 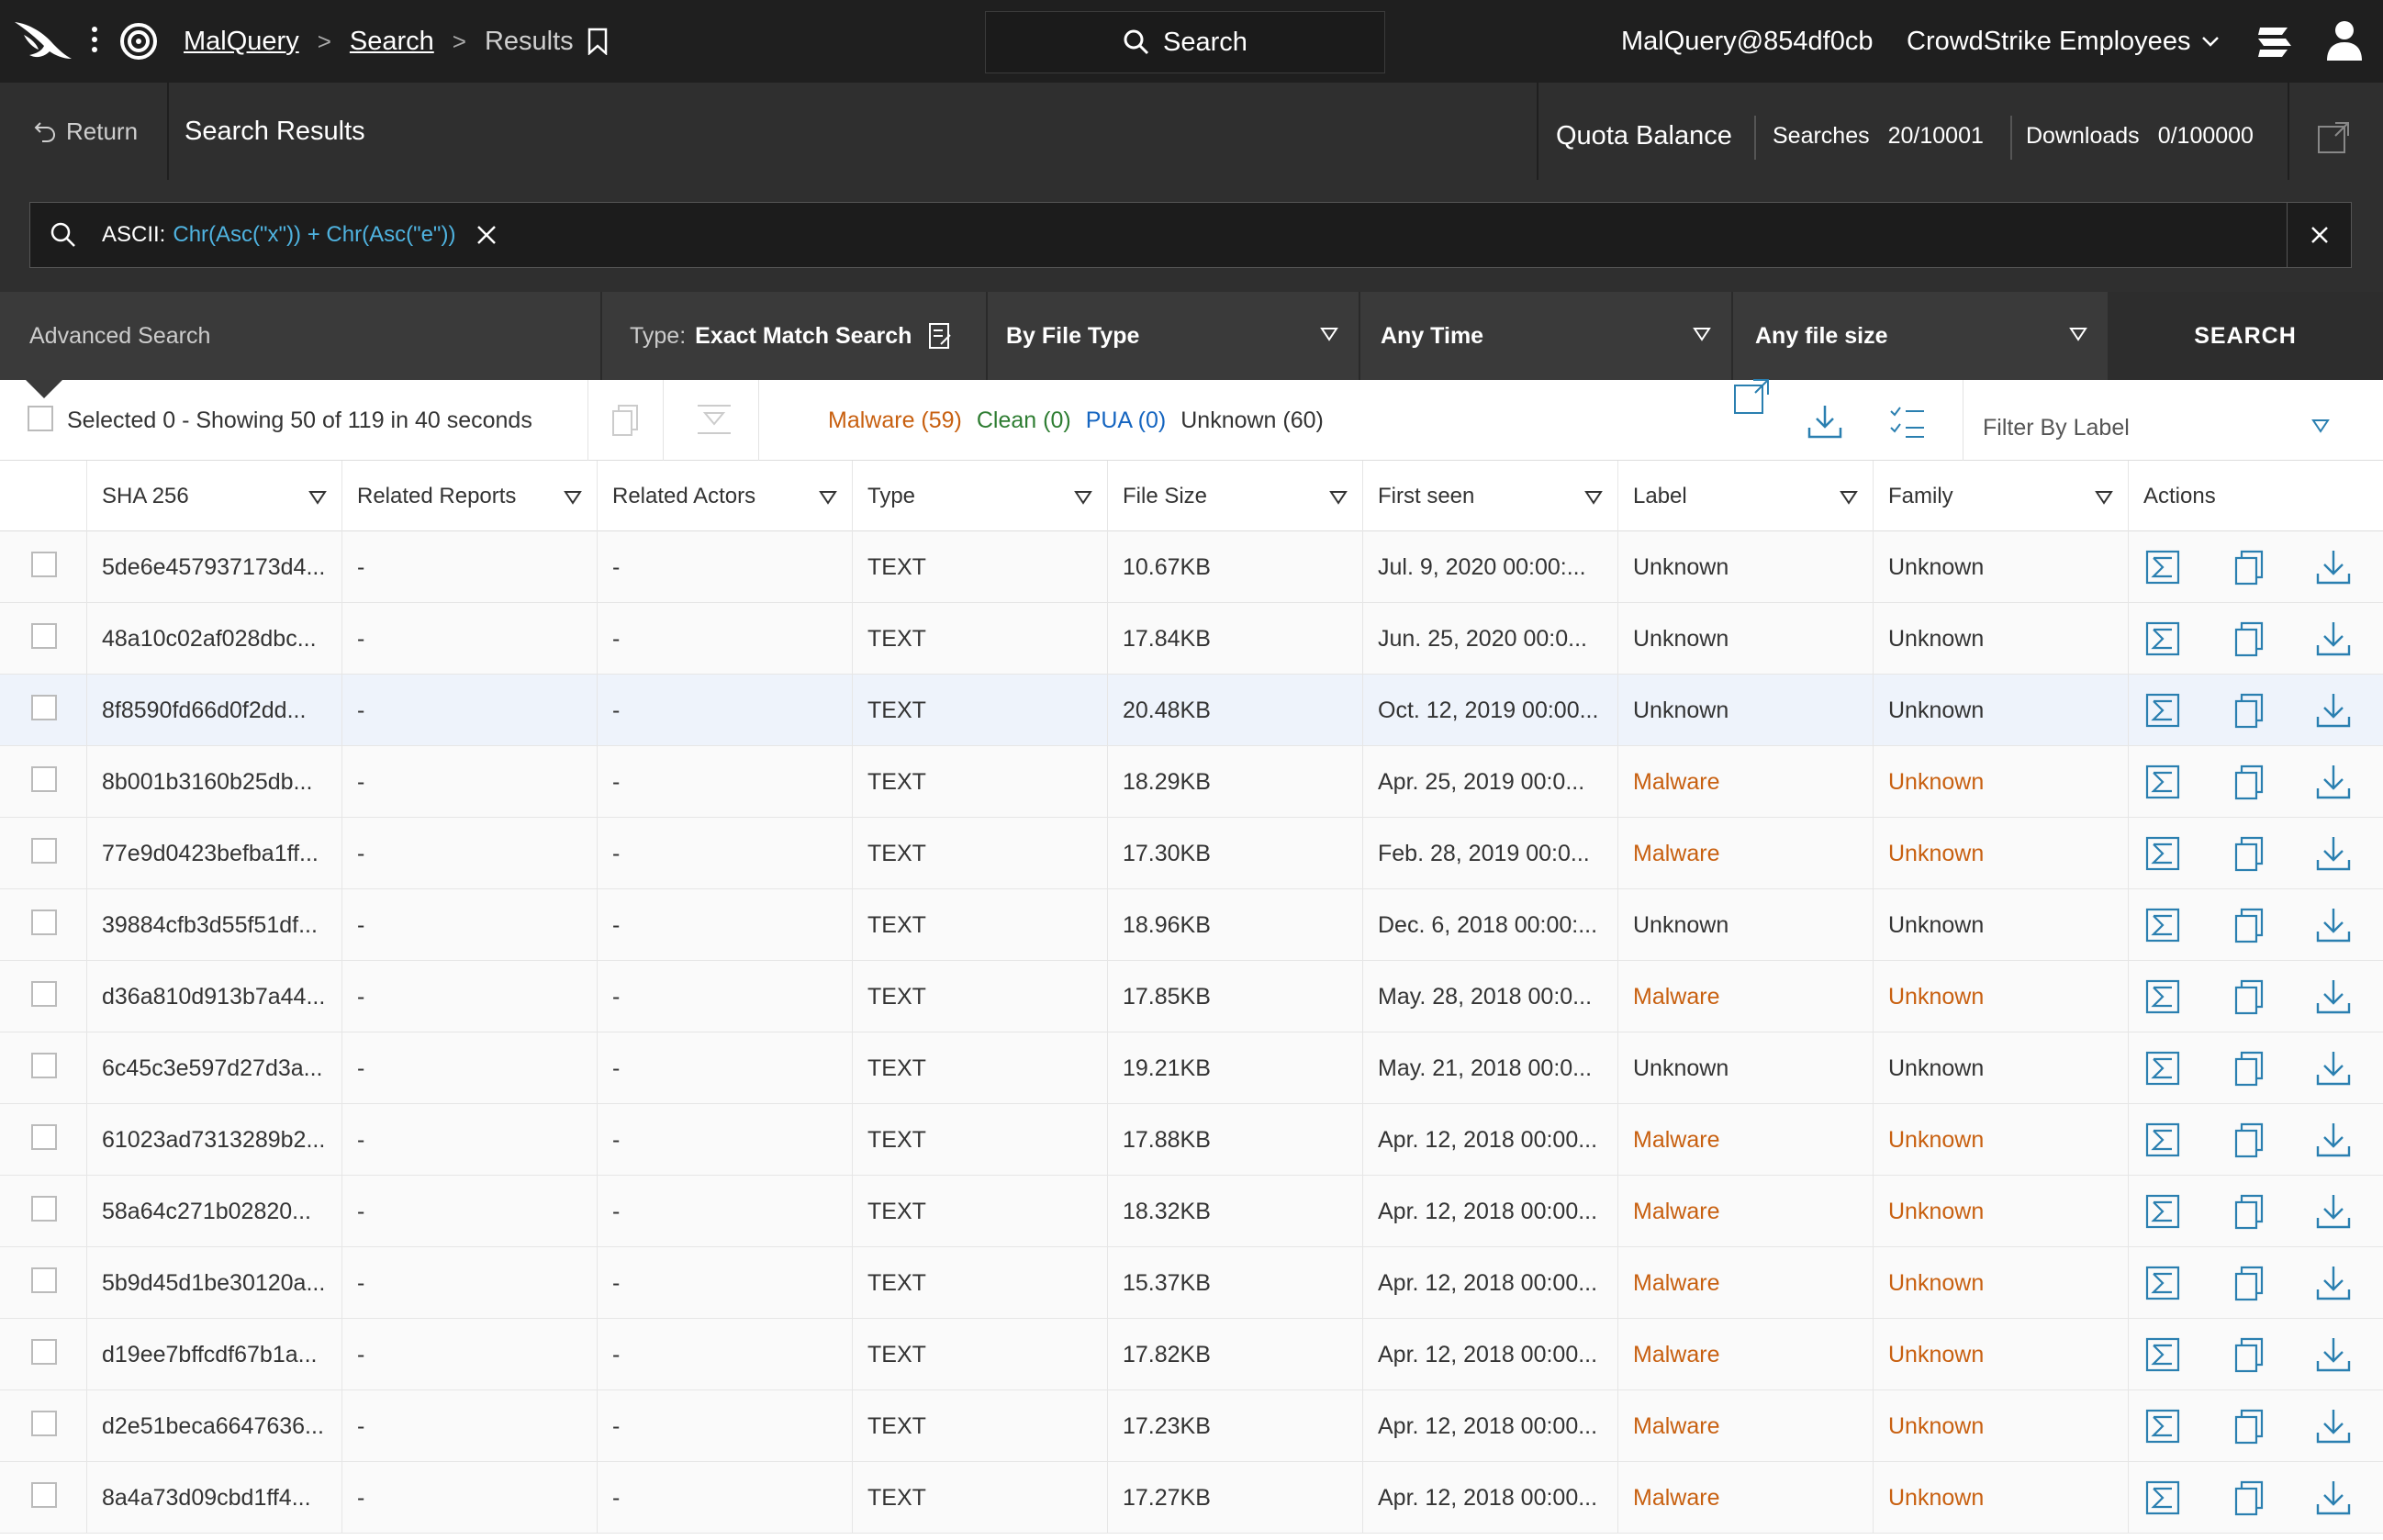 What do you see at coordinates (486, 235) in the screenshot?
I see `remove-term-icon` at bounding box center [486, 235].